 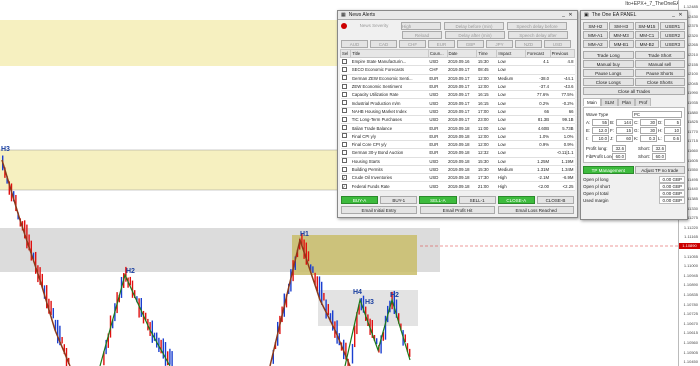 What do you see at coordinates (528, 43) in the screenshot?
I see `currency-filter-nzd: NZD` at bounding box center [528, 43].